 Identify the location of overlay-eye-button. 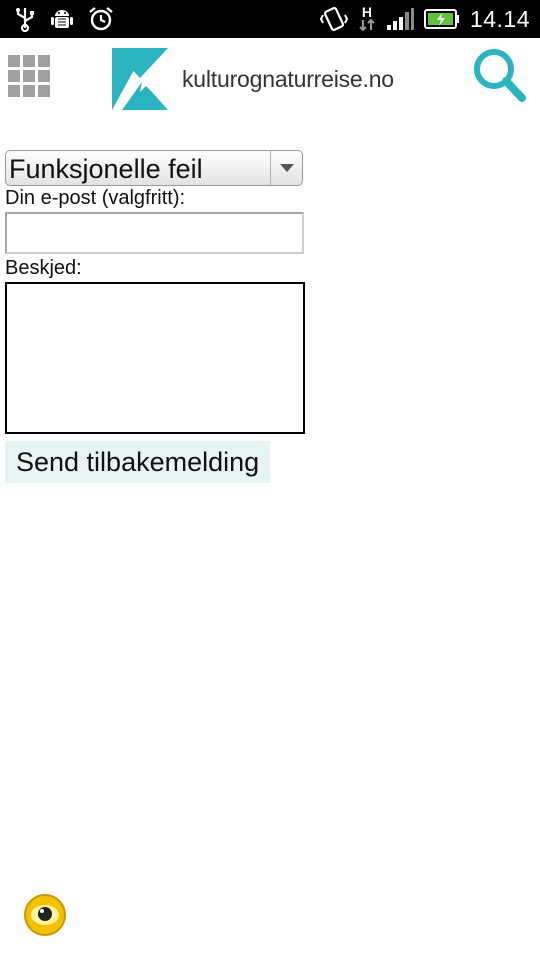
(45, 915).